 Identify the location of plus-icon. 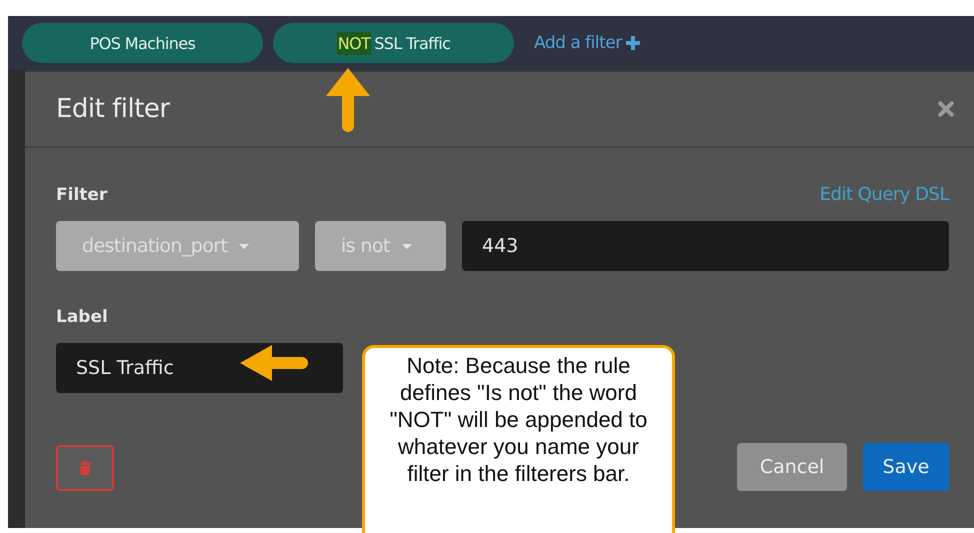
(633, 43).